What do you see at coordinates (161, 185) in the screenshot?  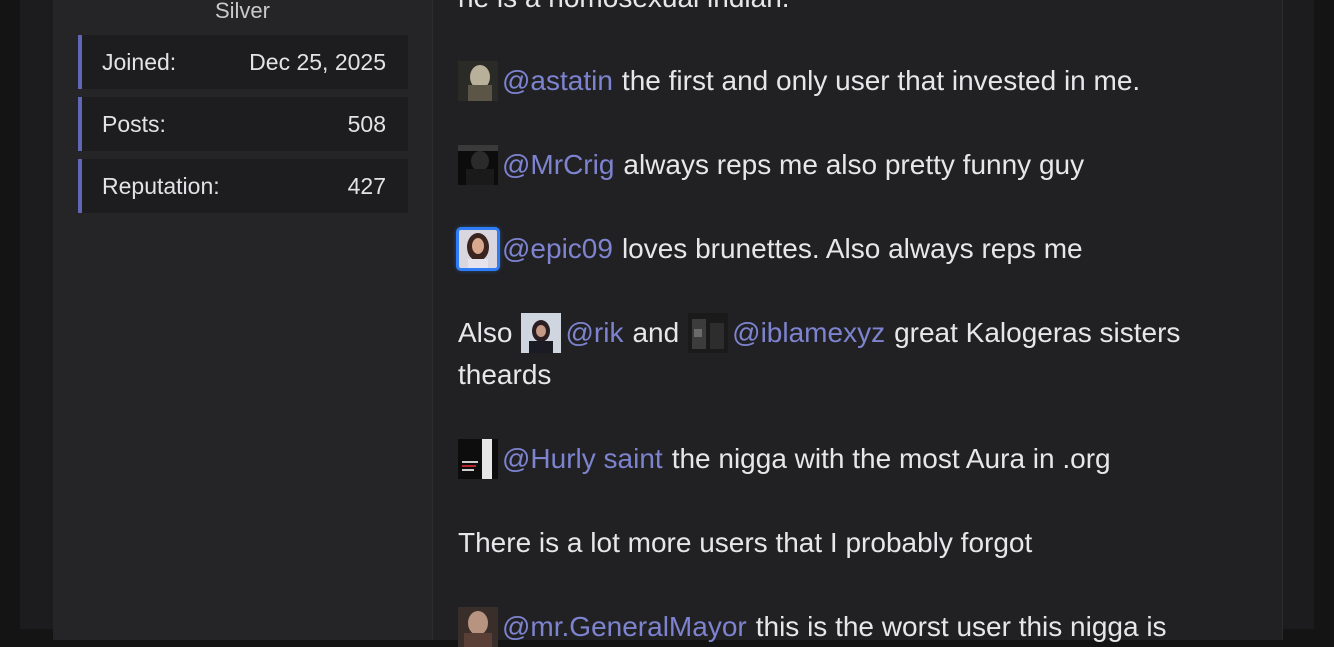 I see `stat-label: Reputation:` at bounding box center [161, 185].